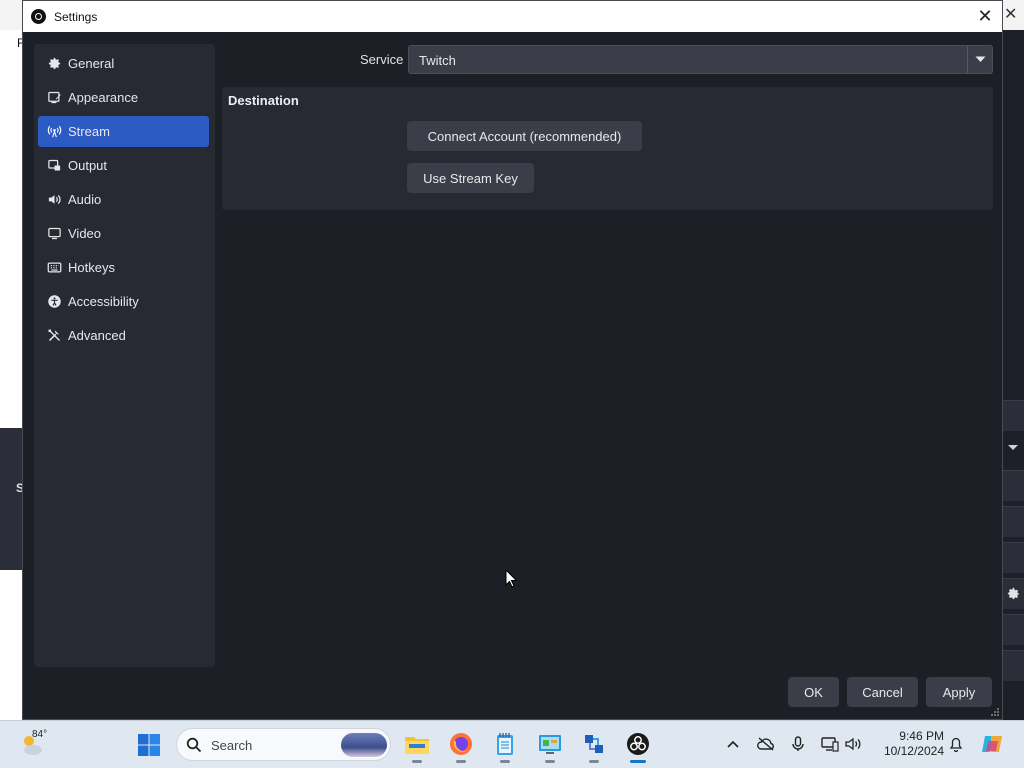 The width and height of the screenshot is (1024, 768). What do you see at coordinates (979, 59) in the screenshot?
I see `chevron-down-icon` at bounding box center [979, 59].